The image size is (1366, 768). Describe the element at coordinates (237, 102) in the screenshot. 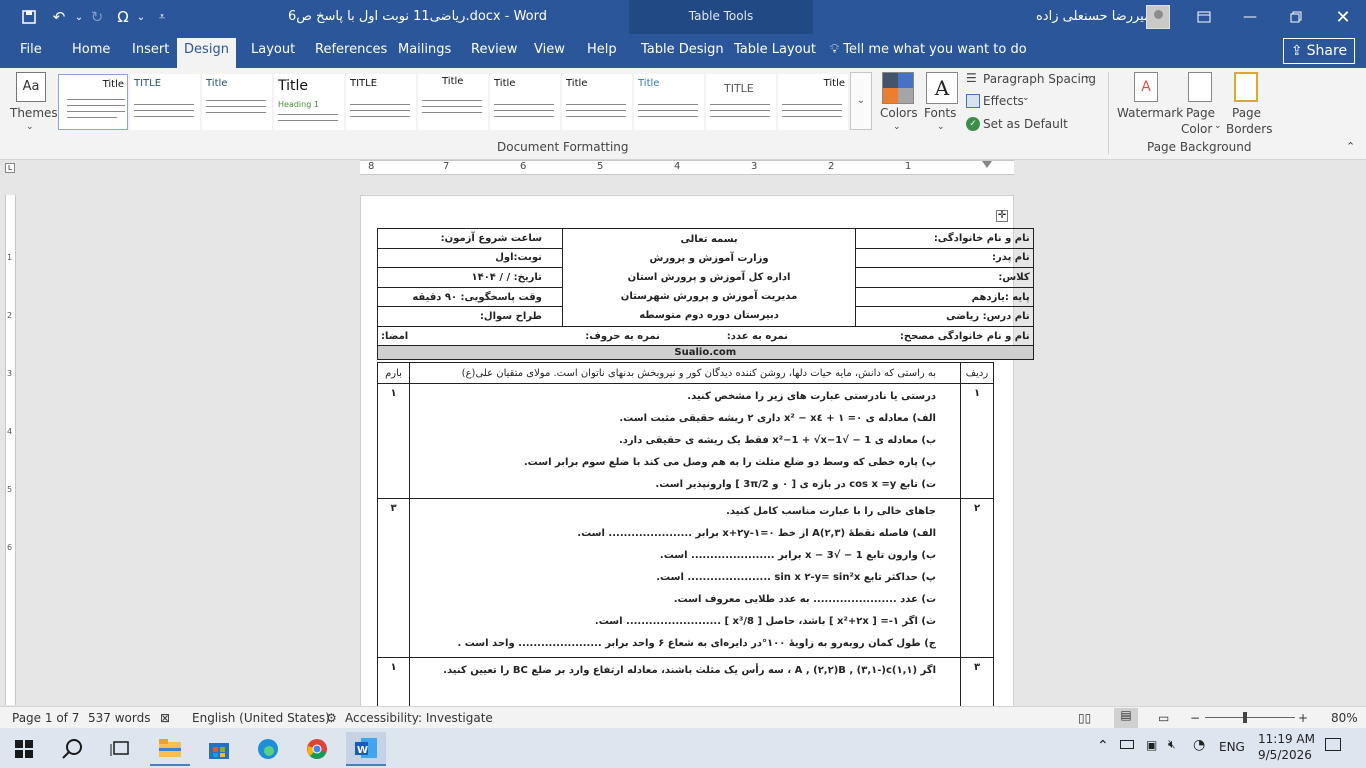

I see `style-set-3: Title` at that location.